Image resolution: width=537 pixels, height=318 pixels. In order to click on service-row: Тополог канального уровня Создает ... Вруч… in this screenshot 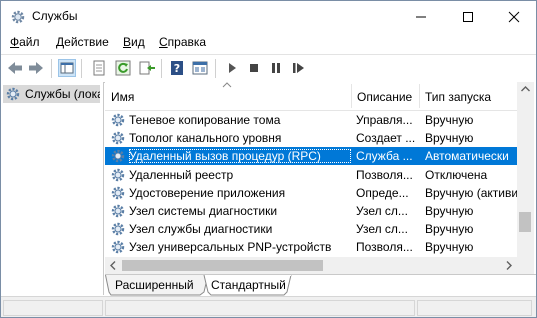, I will do `click(312, 138)`.